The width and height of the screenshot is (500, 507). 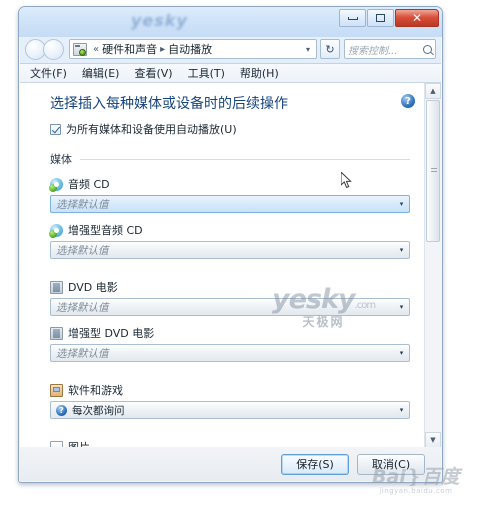 What do you see at coordinates (433, 171) in the screenshot?
I see `scrollbar-thumb` at bounding box center [433, 171].